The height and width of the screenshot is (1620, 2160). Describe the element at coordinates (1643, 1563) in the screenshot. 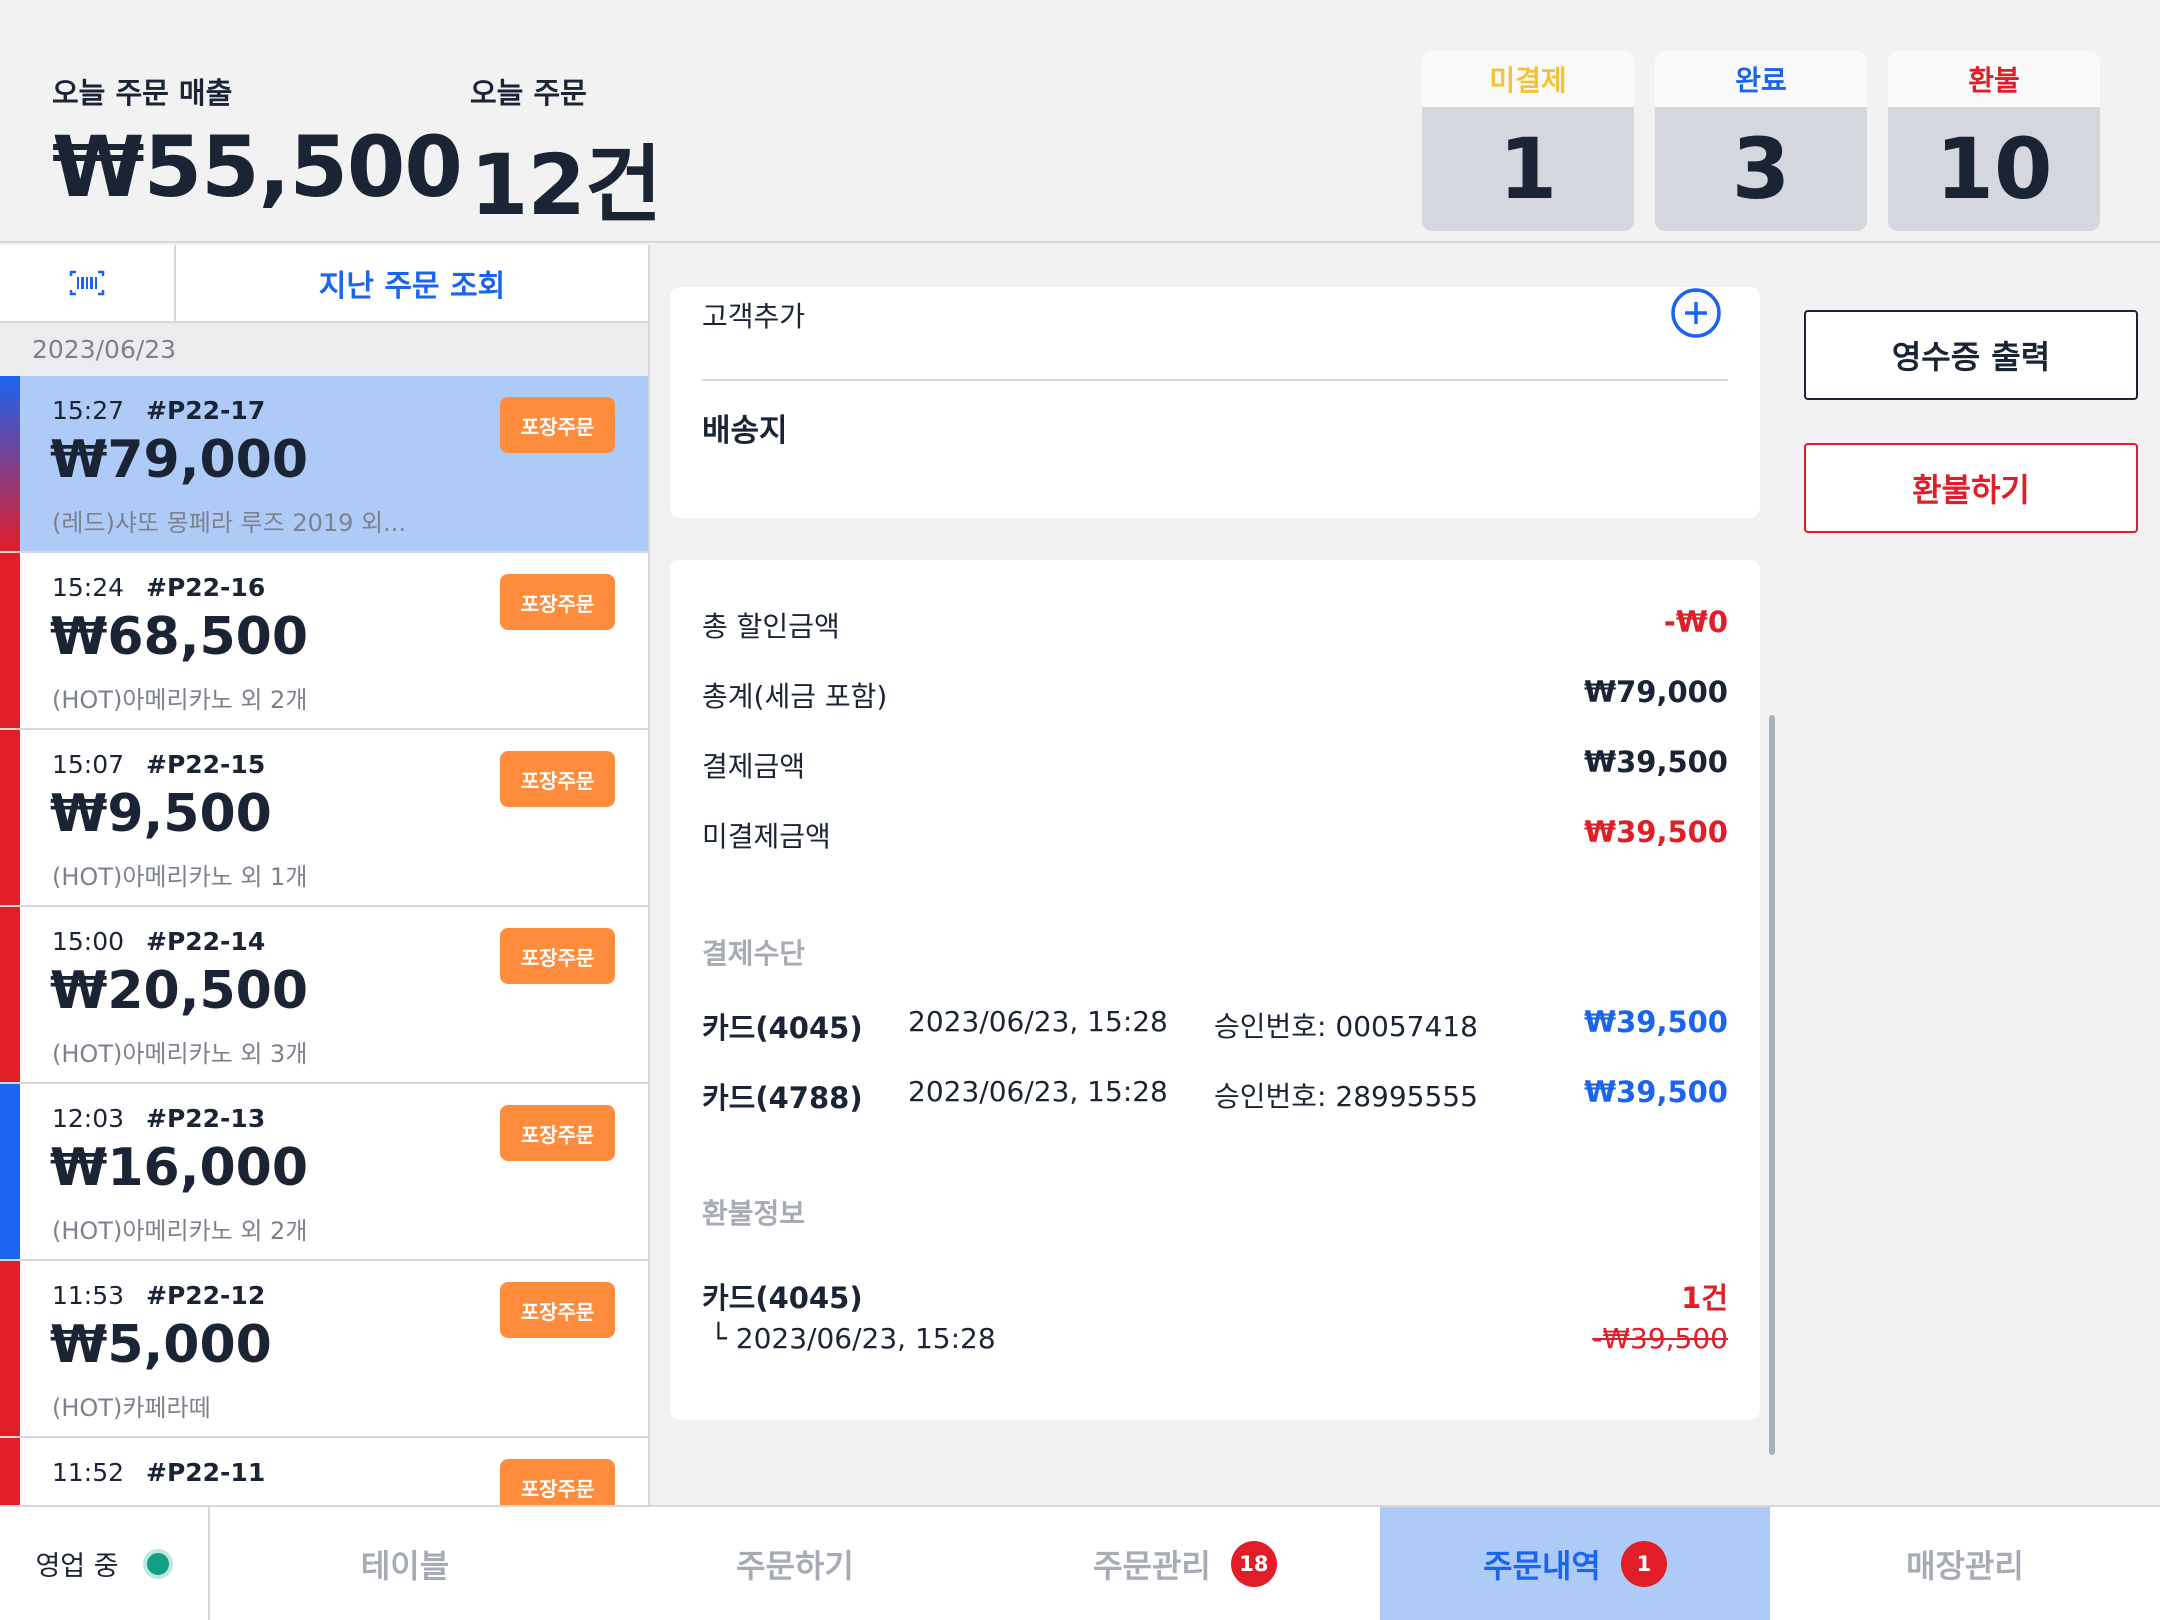

I see `nav-badge: 1` at that location.